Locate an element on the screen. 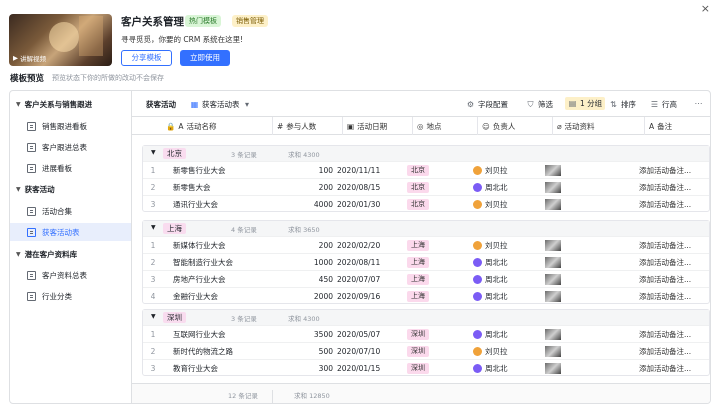 The image size is (720, 405). sidebar-group-acquisition: ▼ 获客活动 is located at coordinates (70, 189).